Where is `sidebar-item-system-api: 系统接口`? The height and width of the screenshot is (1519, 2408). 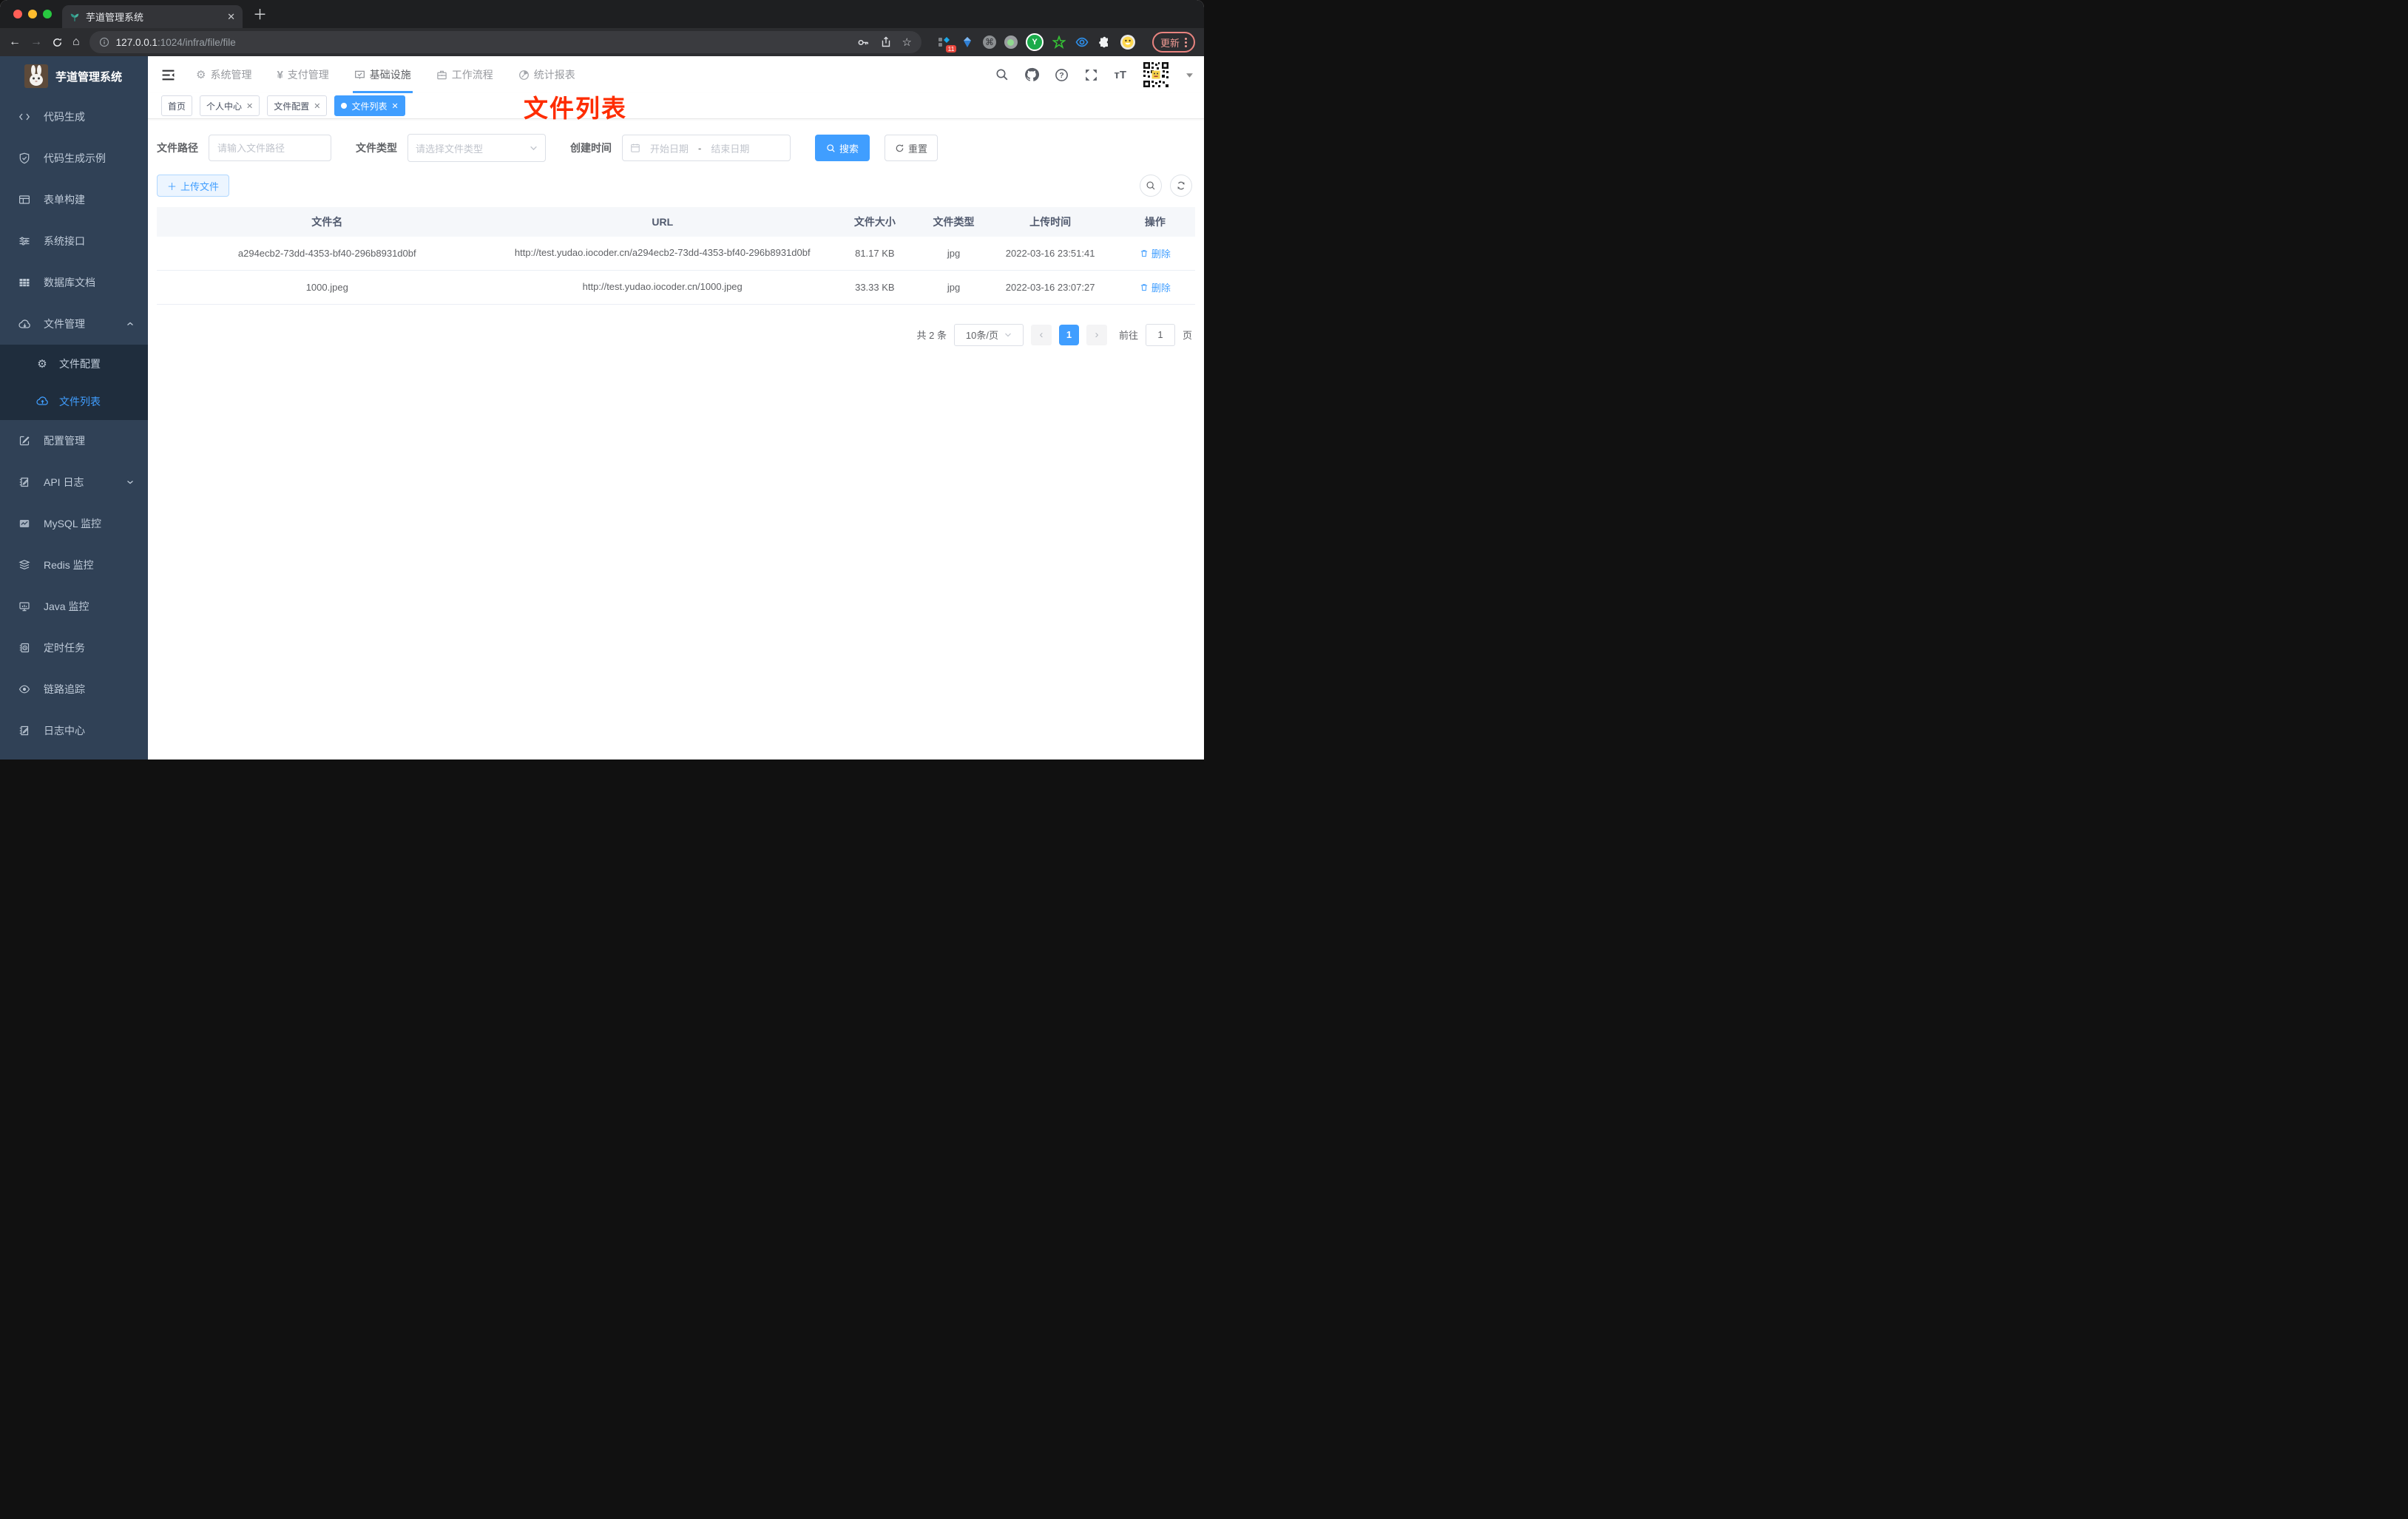
sidebar-item-system-api: 系统接口 is located at coordinates (74, 241).